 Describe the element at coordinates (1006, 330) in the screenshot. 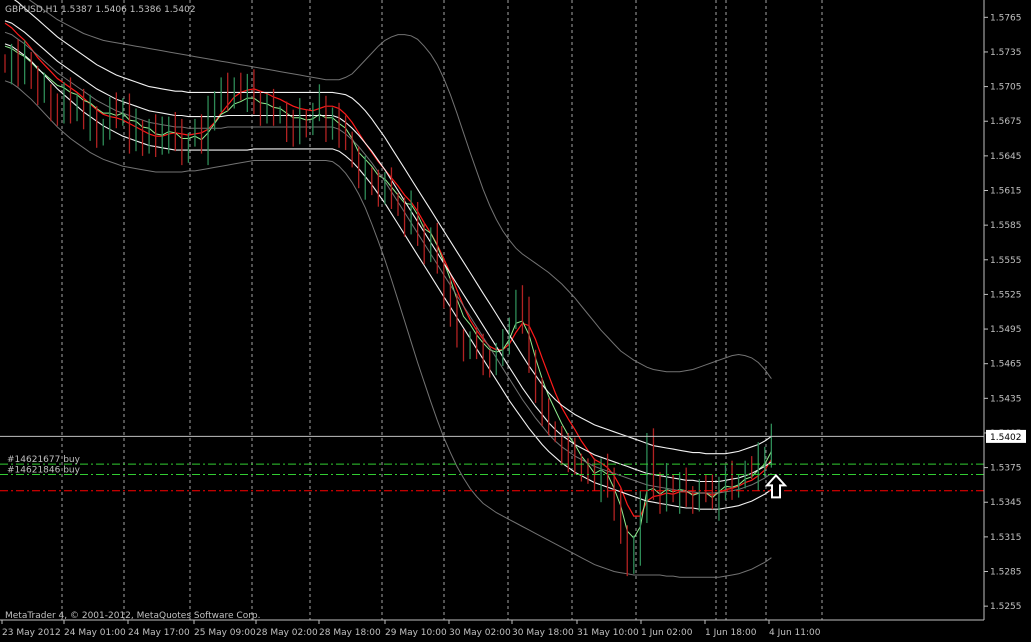

I see `price-tick-label: 1.5495` at that location.